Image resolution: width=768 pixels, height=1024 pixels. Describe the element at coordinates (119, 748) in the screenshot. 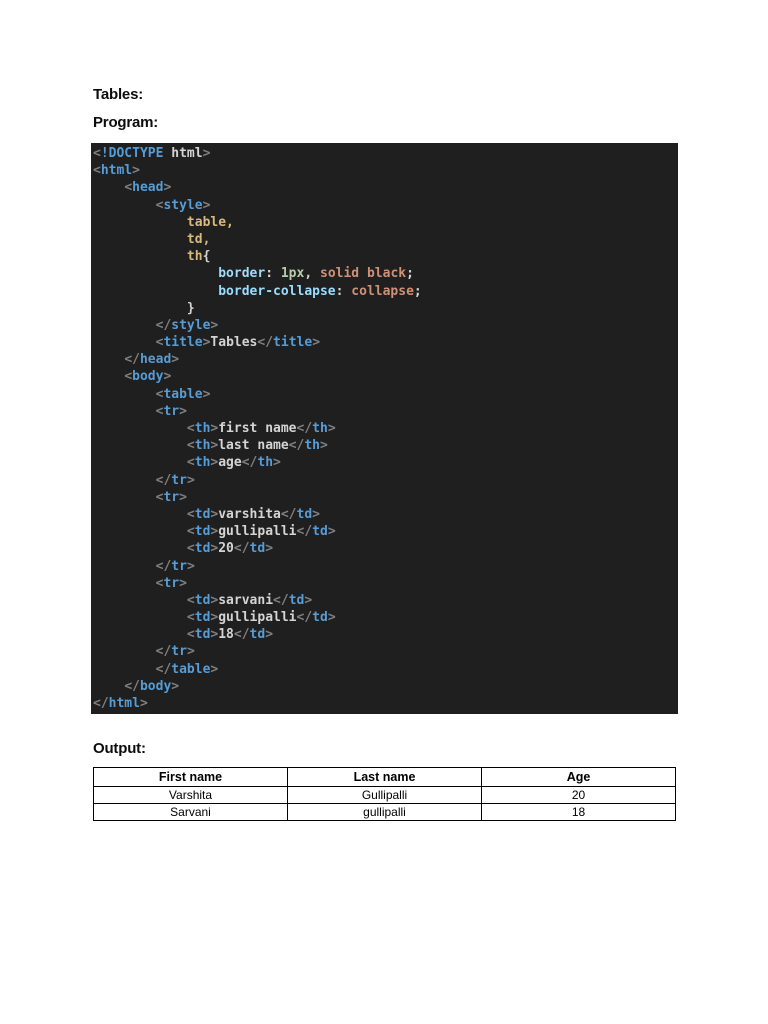

I see `output-heading: Output:` at that location.